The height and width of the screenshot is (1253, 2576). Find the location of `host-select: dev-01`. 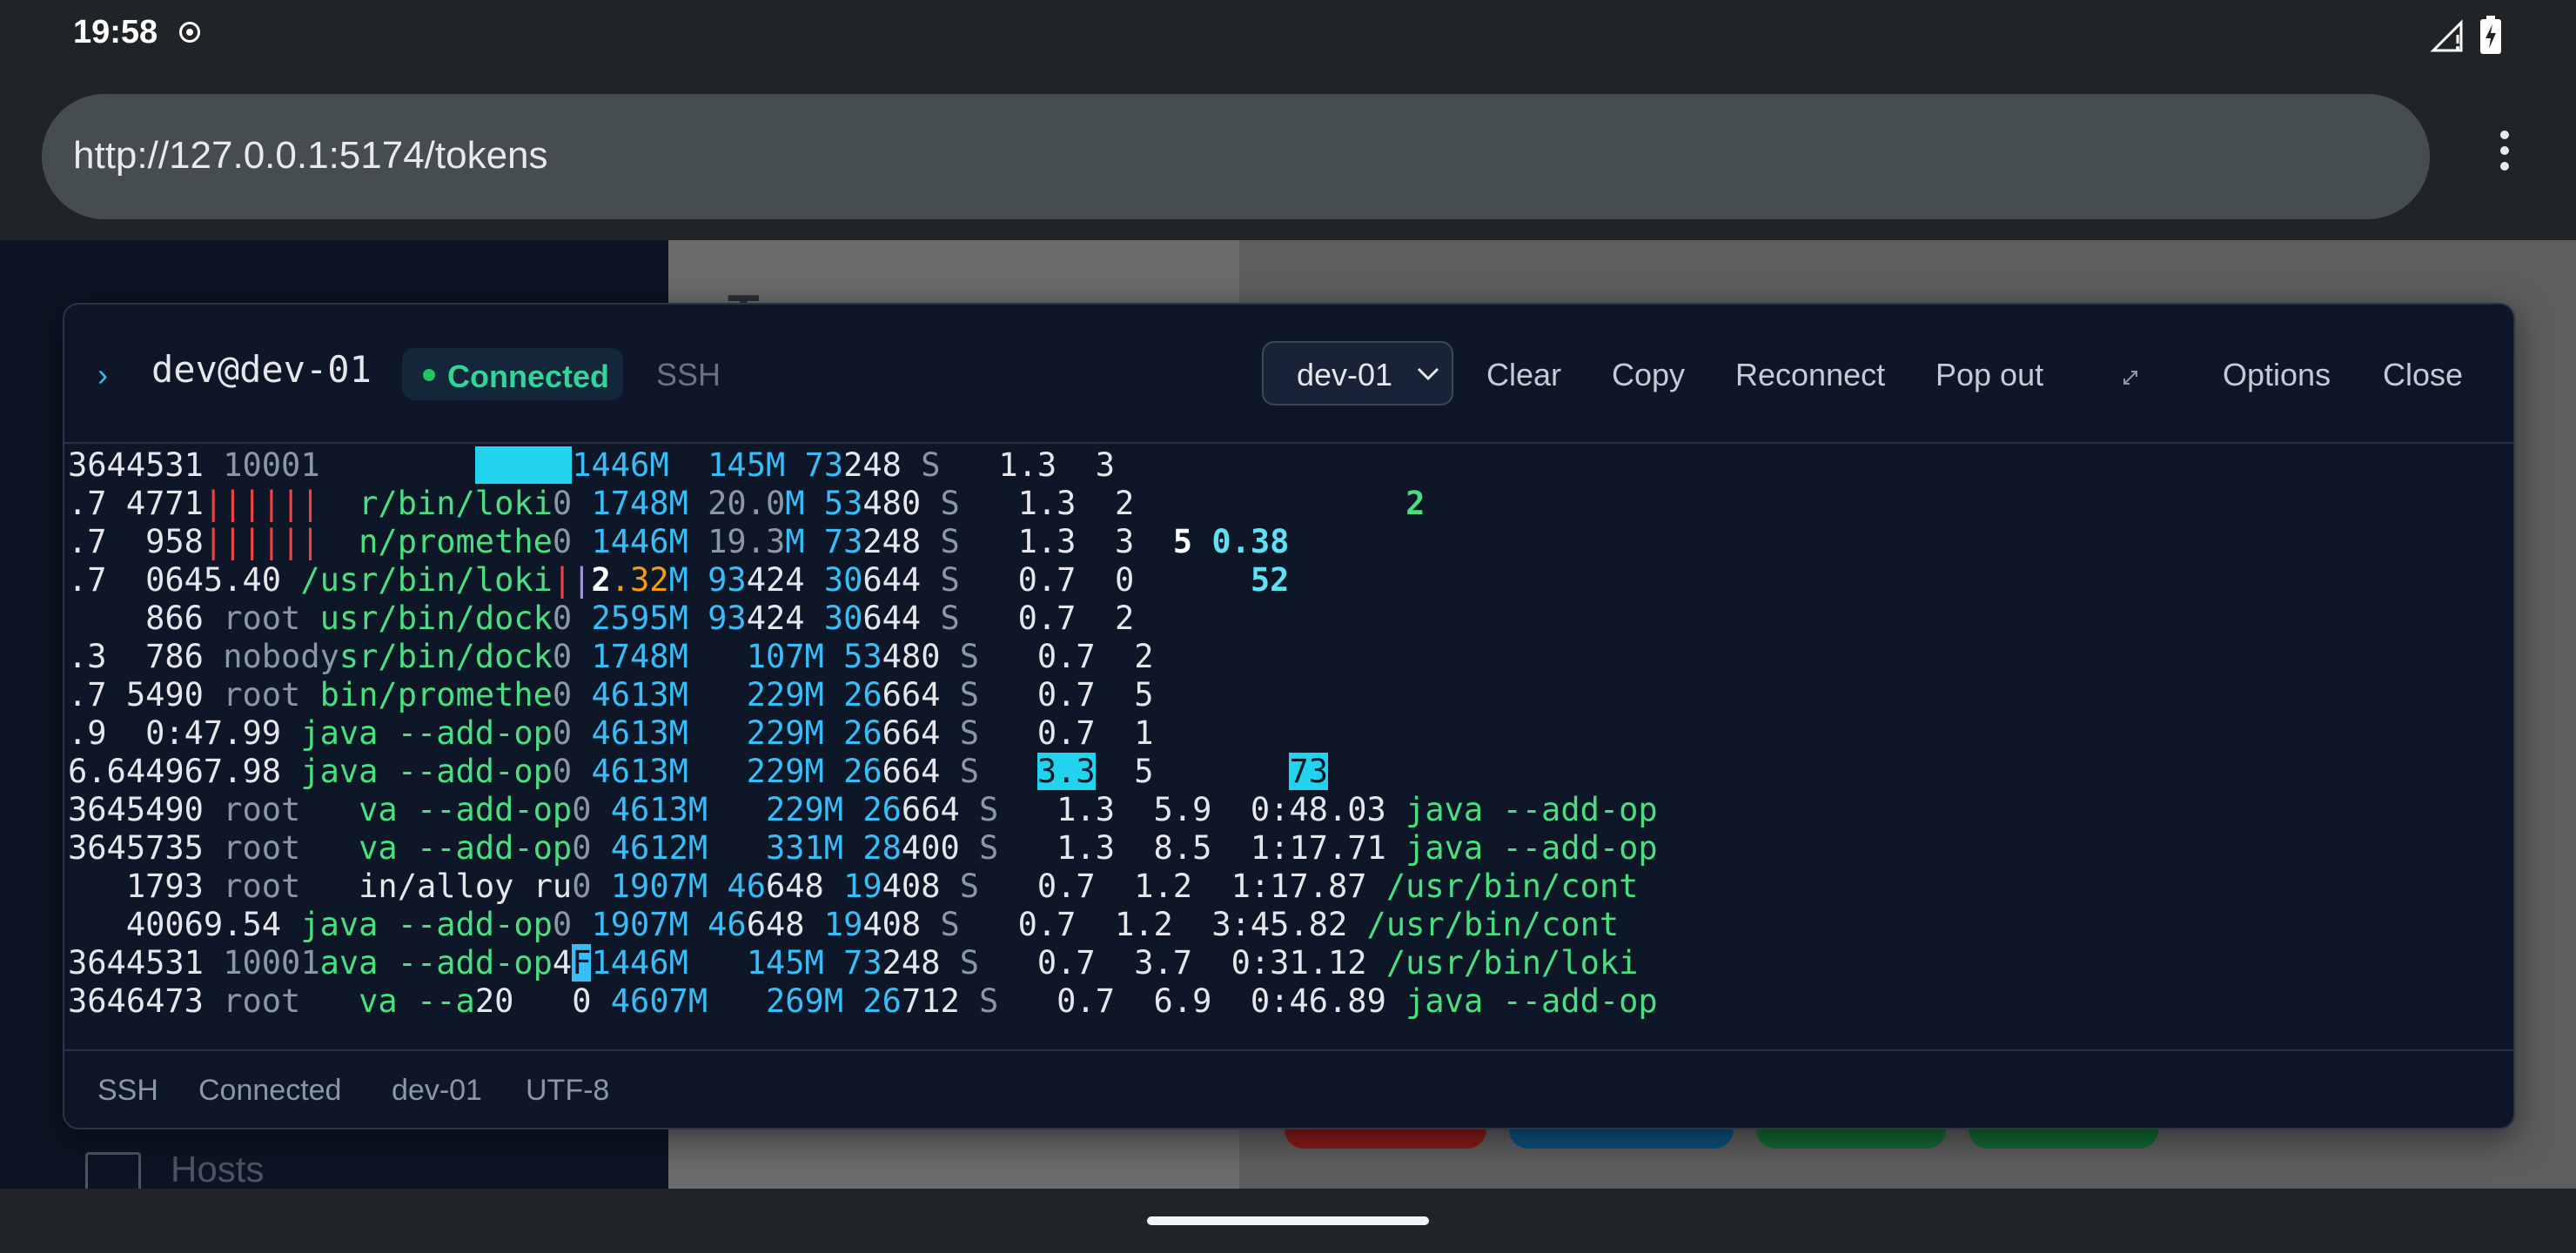

host-select: dev-01 is located at coordinates (1357, 373).